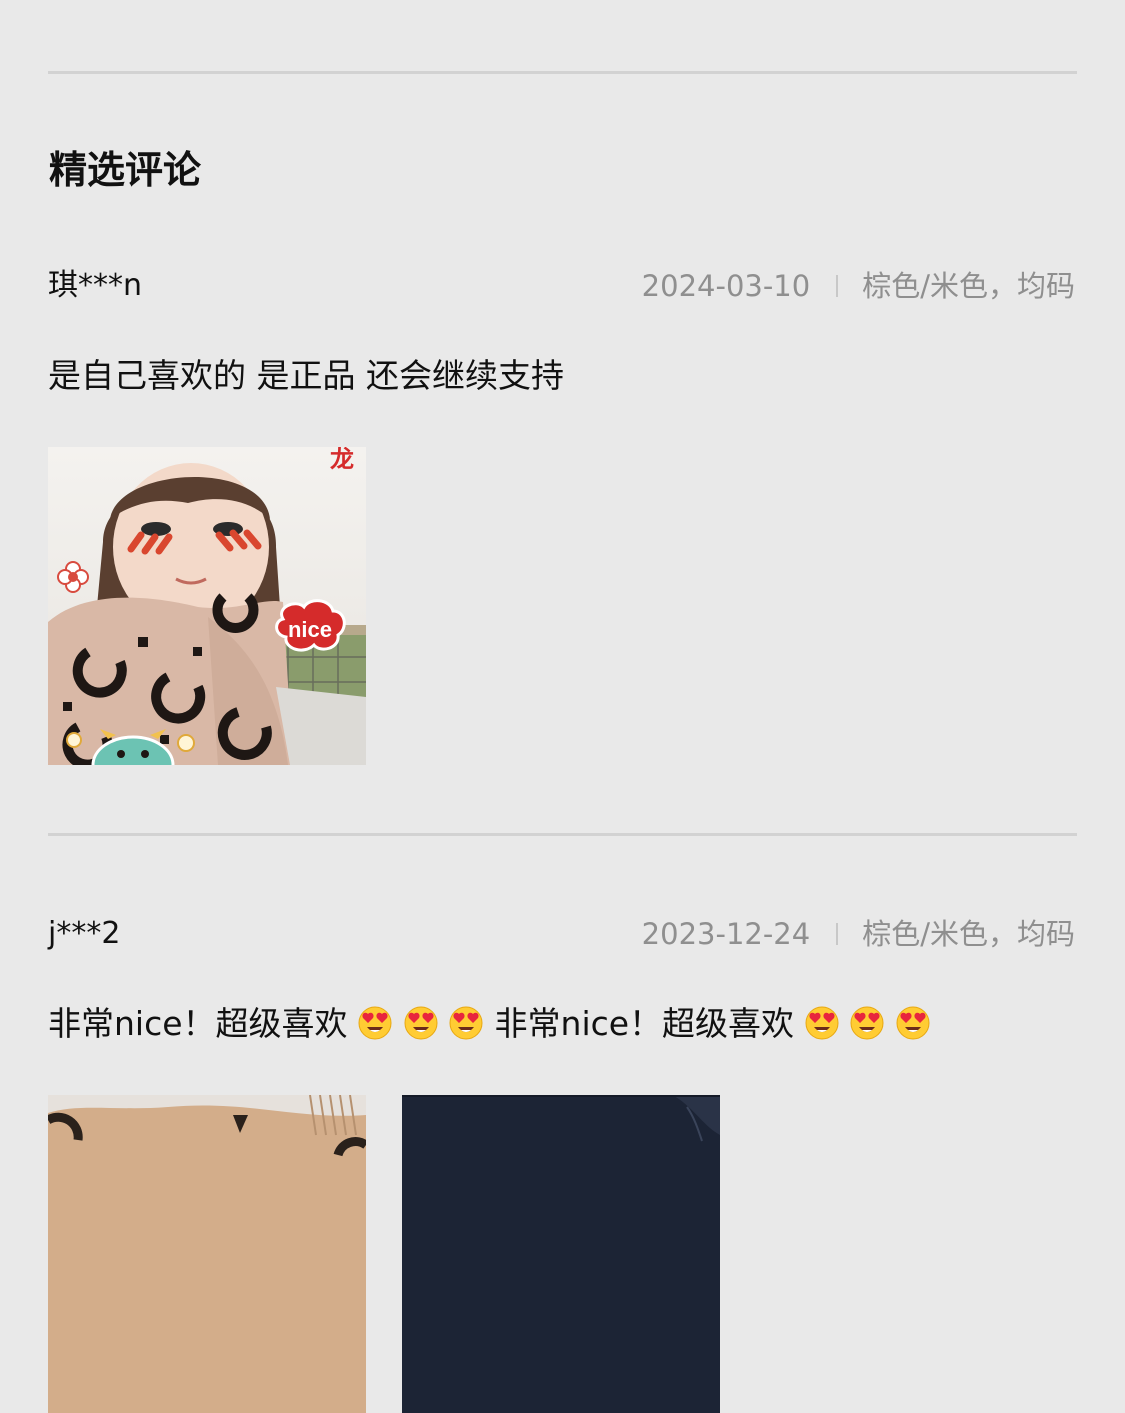  Describe the element at coordinates (562, 72) in the screenshot. I see `top-divider` at that location.